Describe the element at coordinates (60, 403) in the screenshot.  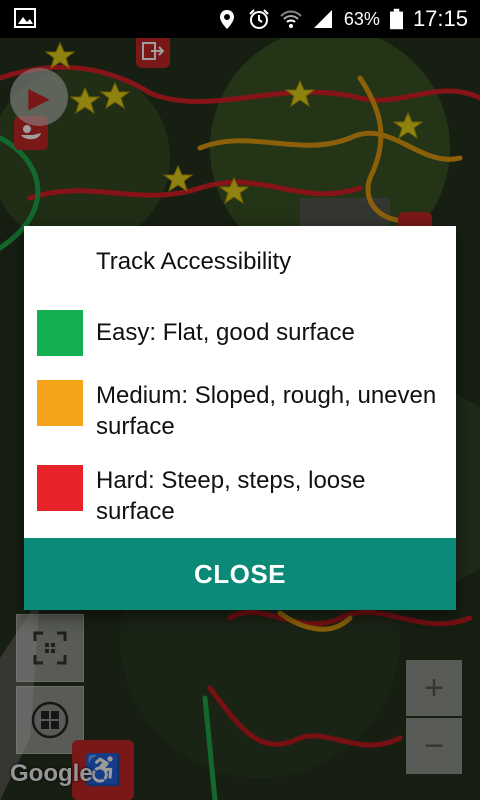
I see `medium-color-swatch` at that location.